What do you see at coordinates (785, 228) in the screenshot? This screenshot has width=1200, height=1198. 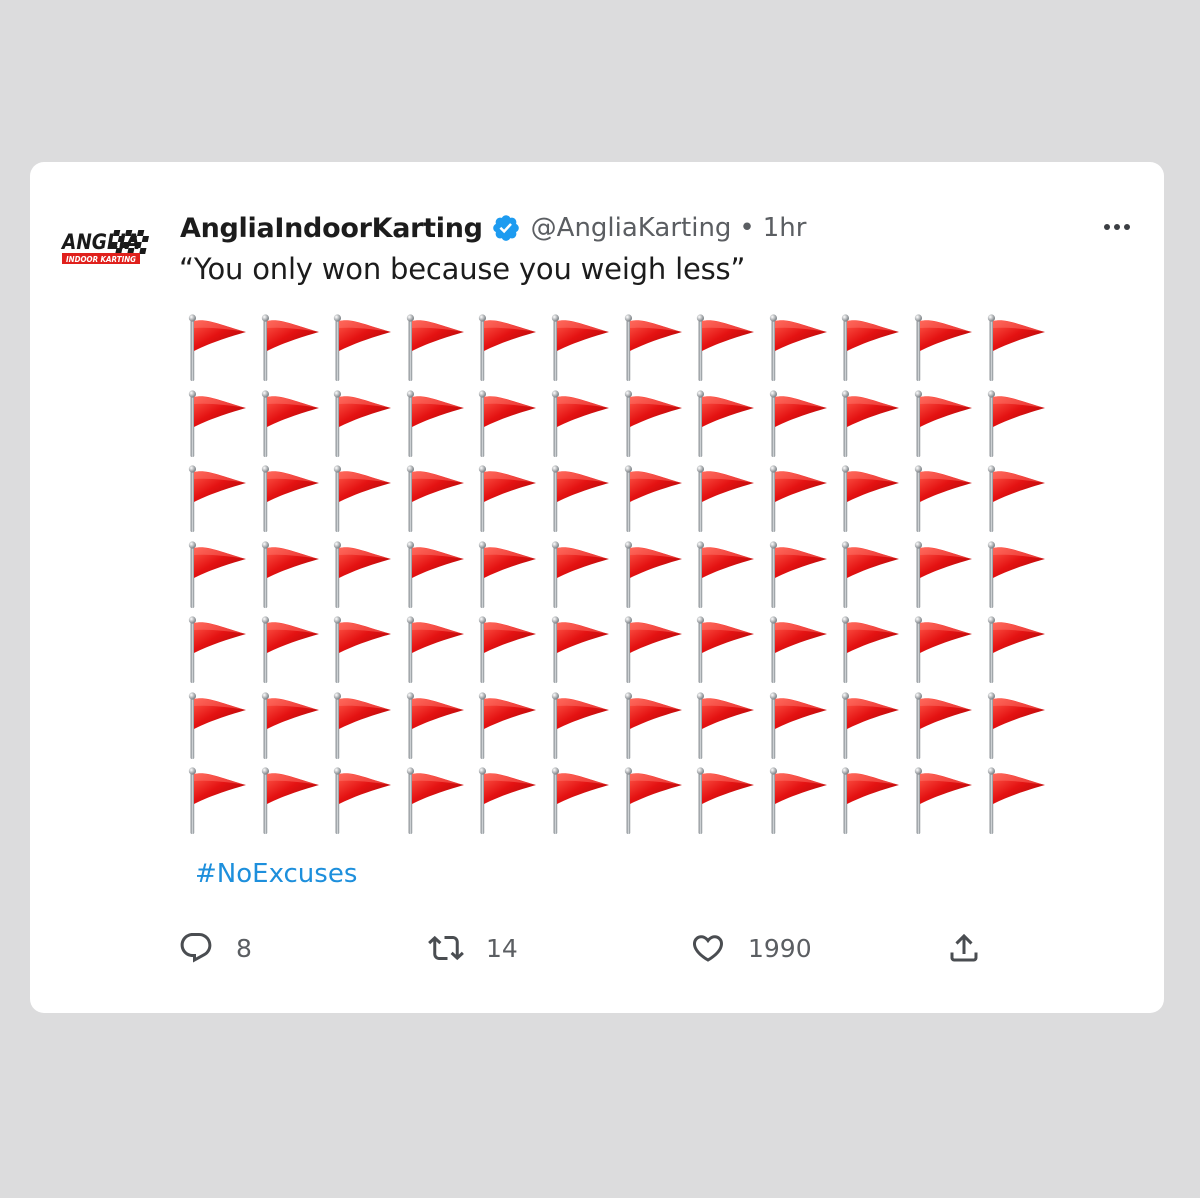 I see `tweet-time: 1hr` at bounding box center [785, 228].